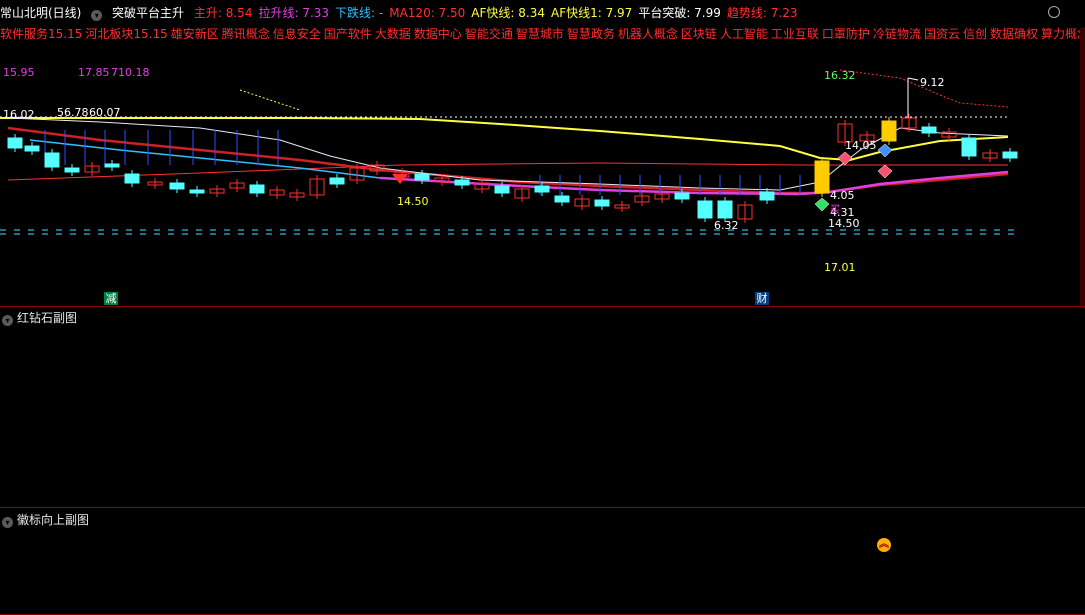 The width and height of the screenshot is (1085, 615). I want to click on concept-tag: 信创, so click(975, 34).